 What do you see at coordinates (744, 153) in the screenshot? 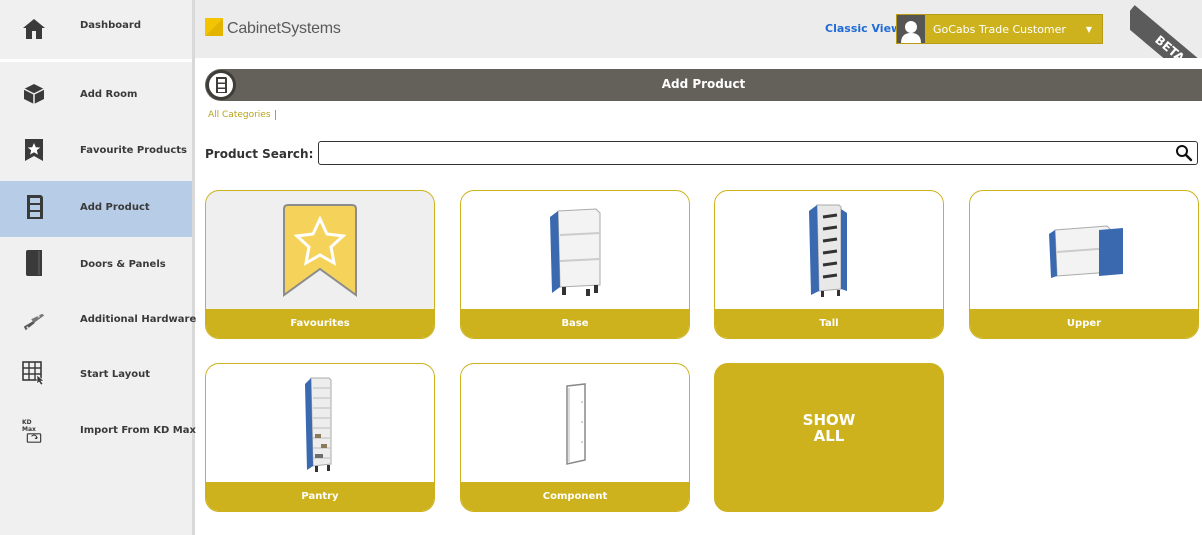
I see `search-input` at bounding box center [744, 153].